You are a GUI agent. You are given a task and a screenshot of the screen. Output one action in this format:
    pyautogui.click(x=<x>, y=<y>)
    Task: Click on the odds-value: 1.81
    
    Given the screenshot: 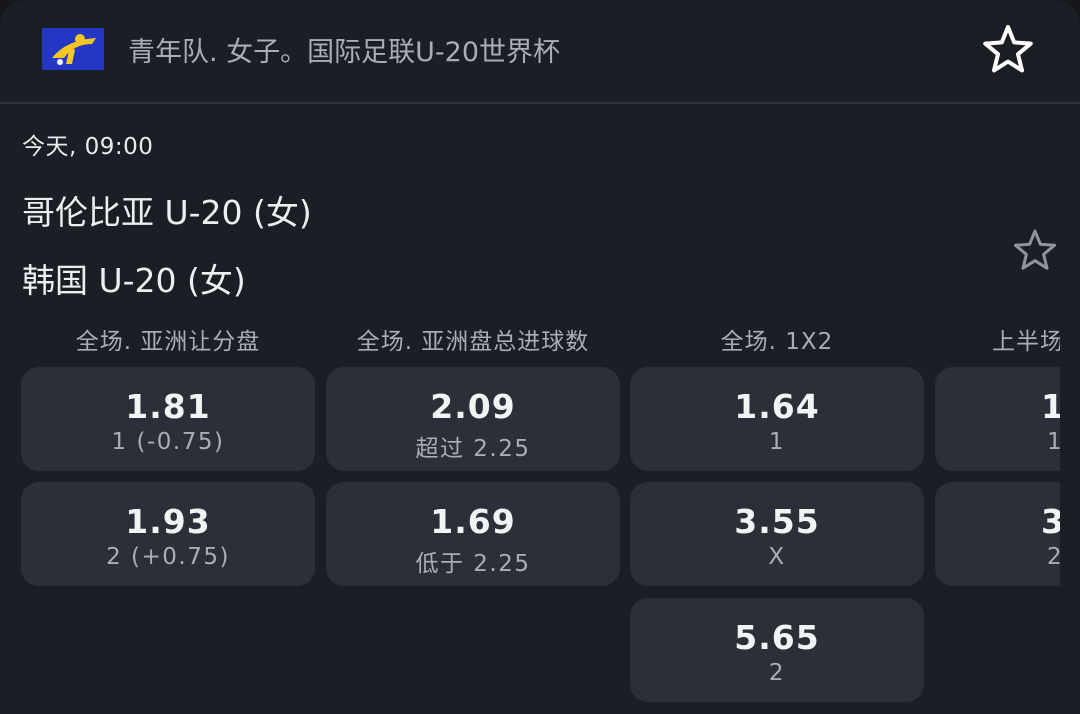 What is the action you would take?
    pyautogui.click(x=168, y=406)
    